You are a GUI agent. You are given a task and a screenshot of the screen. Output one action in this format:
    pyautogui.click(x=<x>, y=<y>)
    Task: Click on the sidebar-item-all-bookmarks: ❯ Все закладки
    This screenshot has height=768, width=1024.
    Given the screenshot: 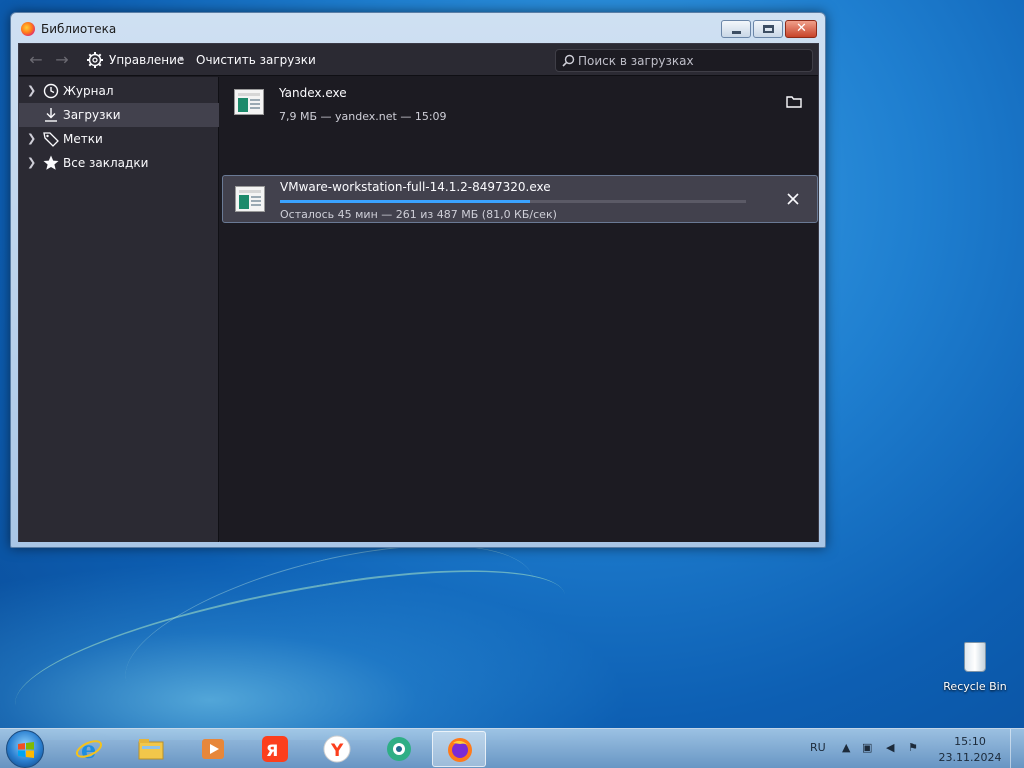 What is the action you would take?
    pyautogui.click(x=119, y=163)
    